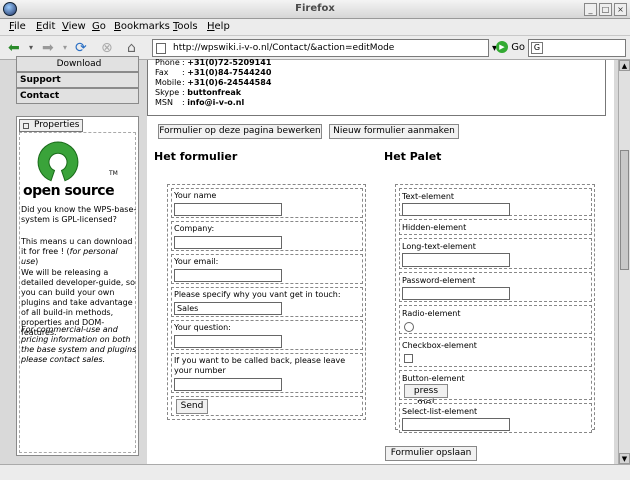 The width and height of the screenshot is (630, 480). I want to click on callback-input, so click(228, 384).